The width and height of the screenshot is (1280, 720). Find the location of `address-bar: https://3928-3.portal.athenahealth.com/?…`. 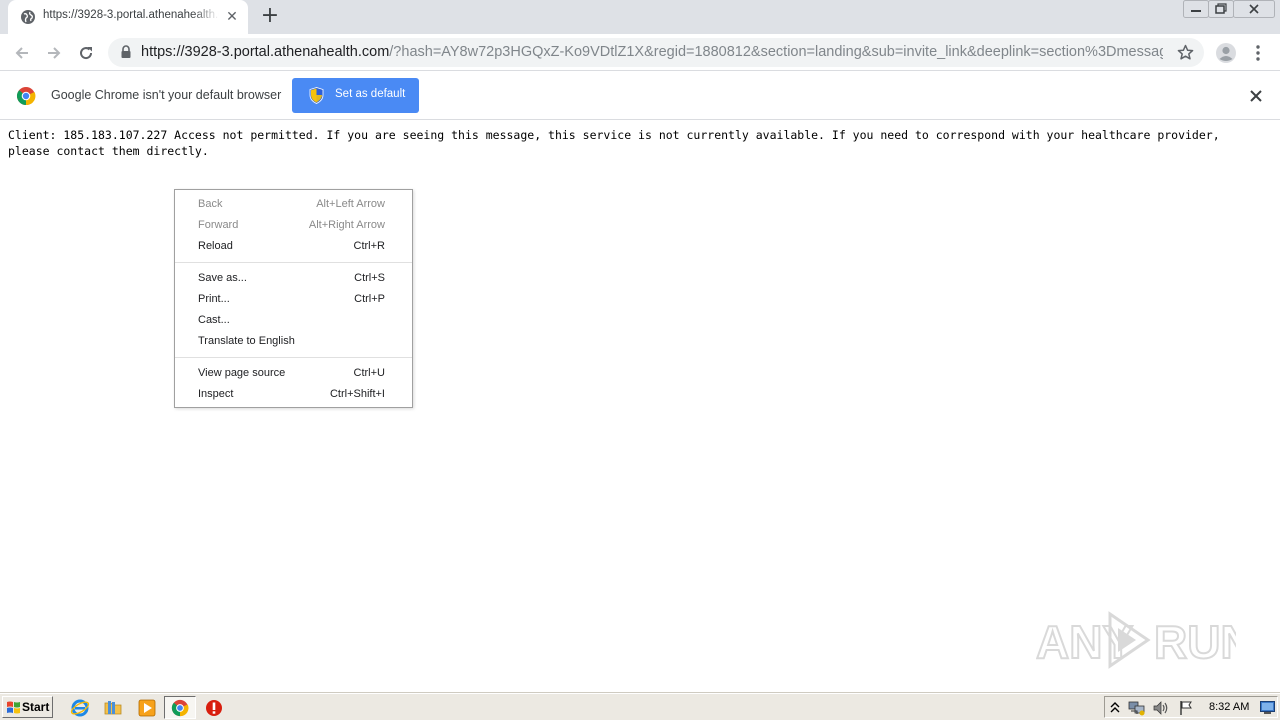

address-bar: https://3928-3.portal.athenahealth.com/?… is located at coordinates (656, 52).